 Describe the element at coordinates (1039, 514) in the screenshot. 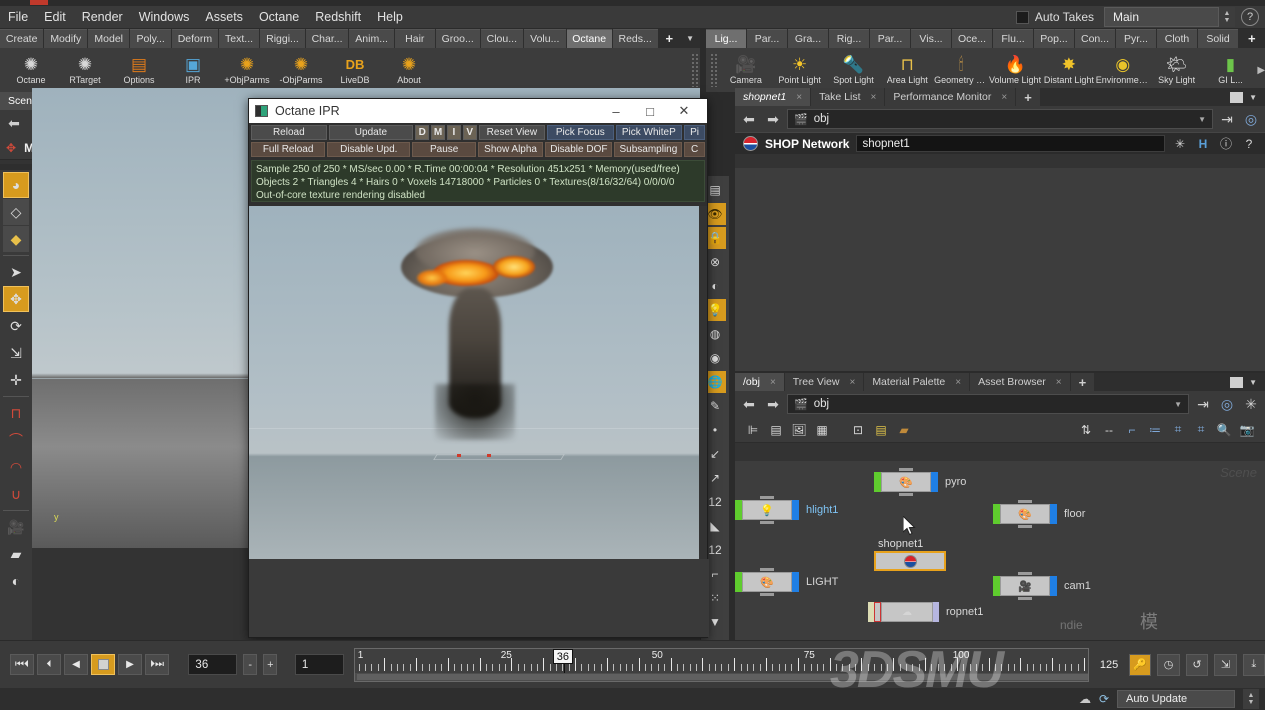

I see `node-floor: 🎨 floor` at that location.